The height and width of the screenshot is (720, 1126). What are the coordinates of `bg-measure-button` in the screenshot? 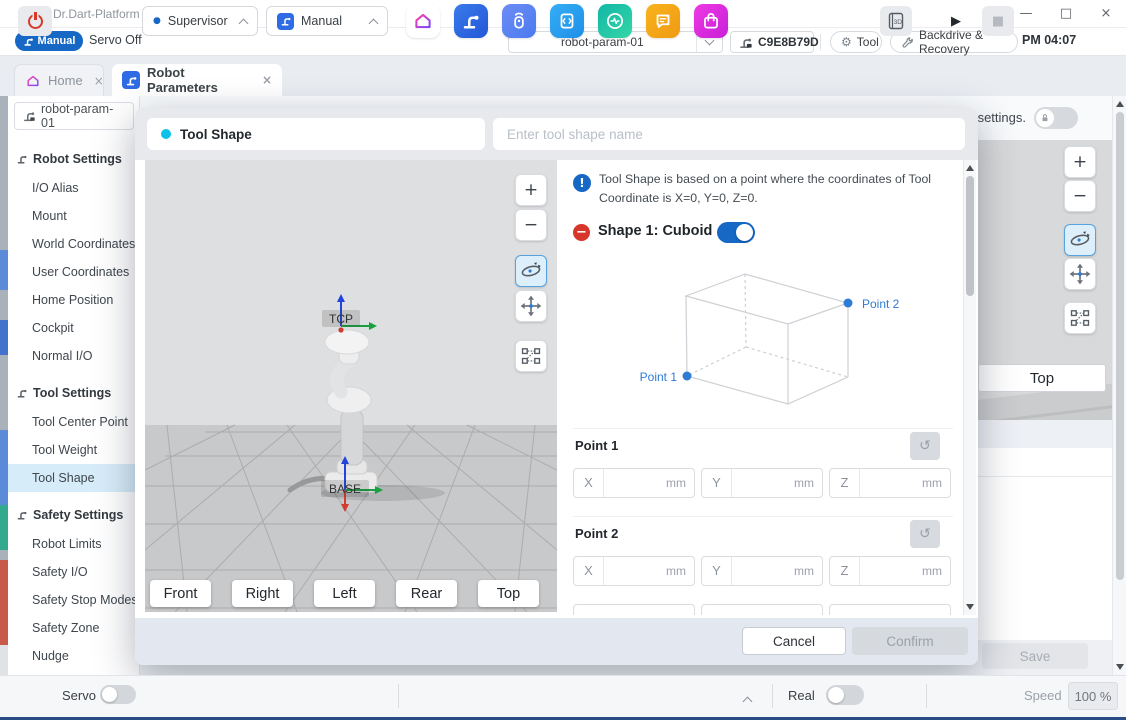 It's located at (1080, 318).